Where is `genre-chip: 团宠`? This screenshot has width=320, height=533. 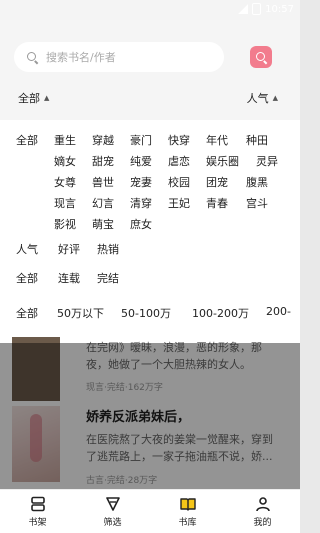 genre-chip: 团宠 is located at coordinates (217, 182).